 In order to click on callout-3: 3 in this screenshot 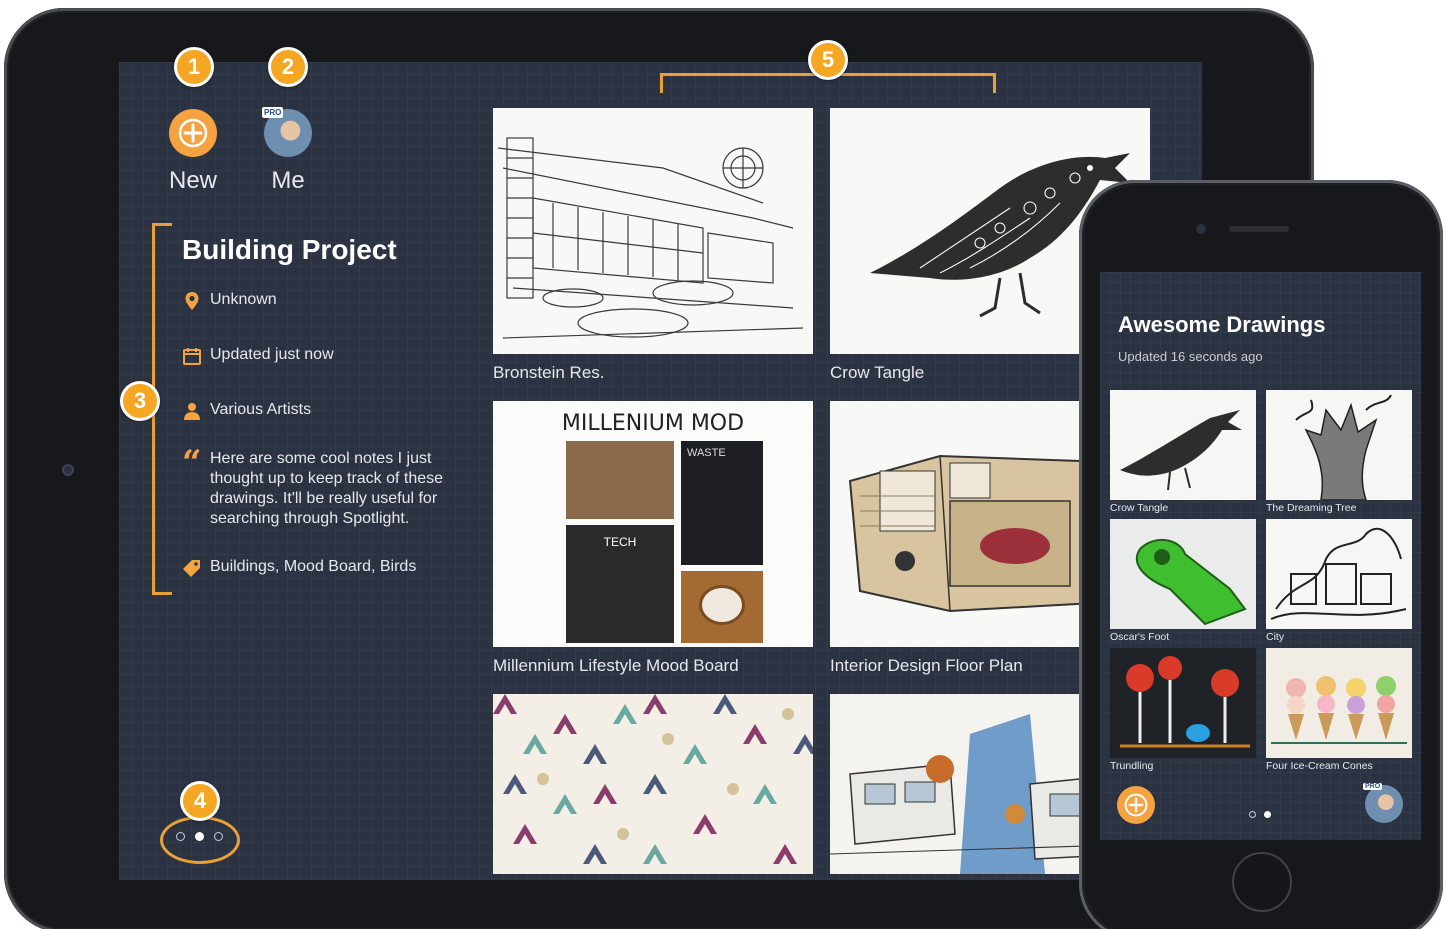, I will do `click(140, 401)`.